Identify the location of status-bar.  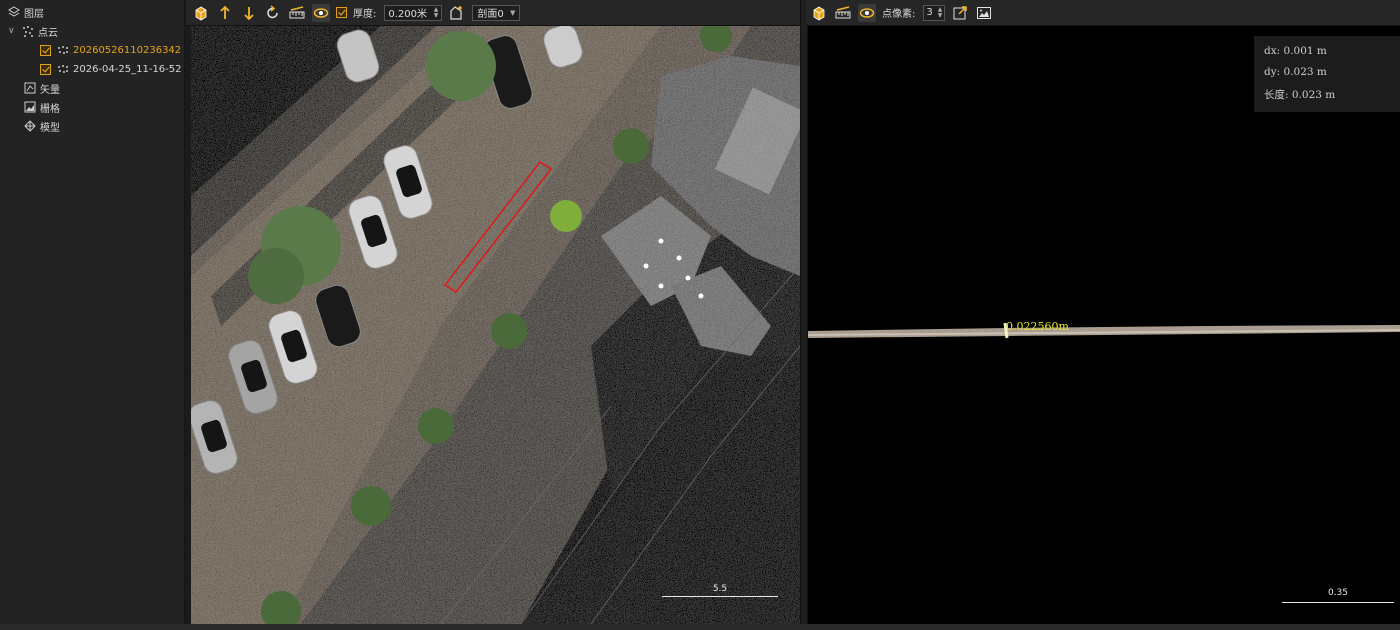
(700, 627).